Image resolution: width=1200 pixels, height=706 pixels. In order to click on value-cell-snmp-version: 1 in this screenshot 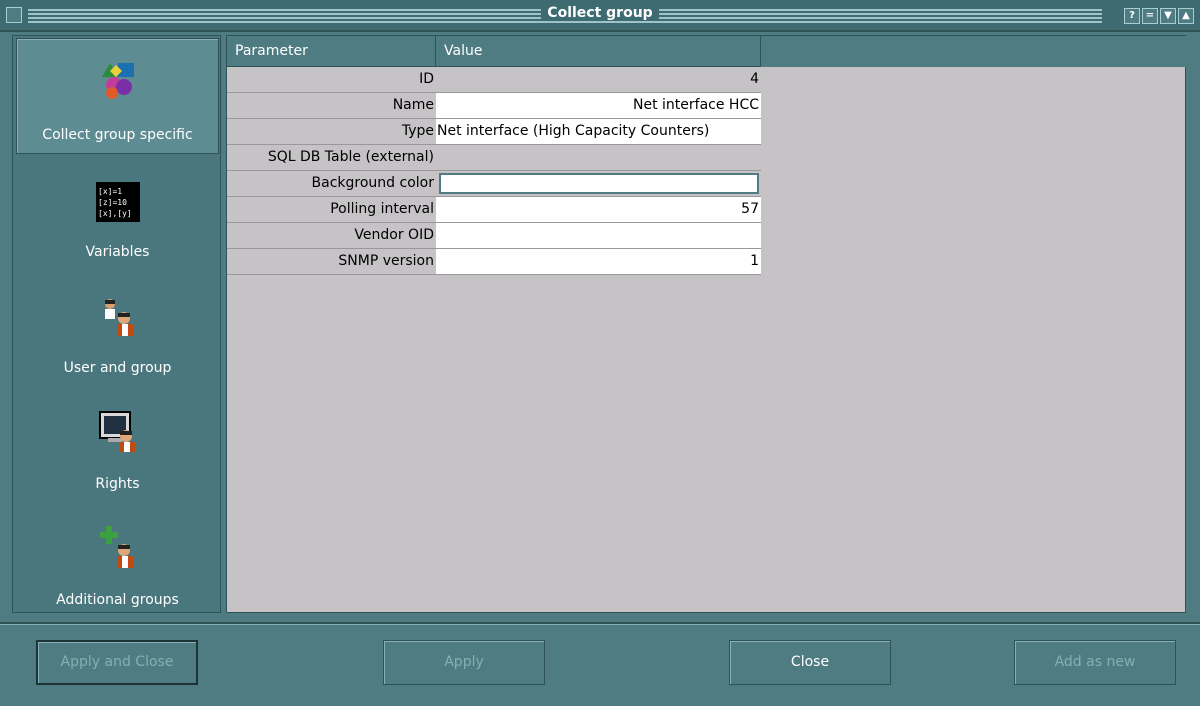, I will do `click(598, 262)`.